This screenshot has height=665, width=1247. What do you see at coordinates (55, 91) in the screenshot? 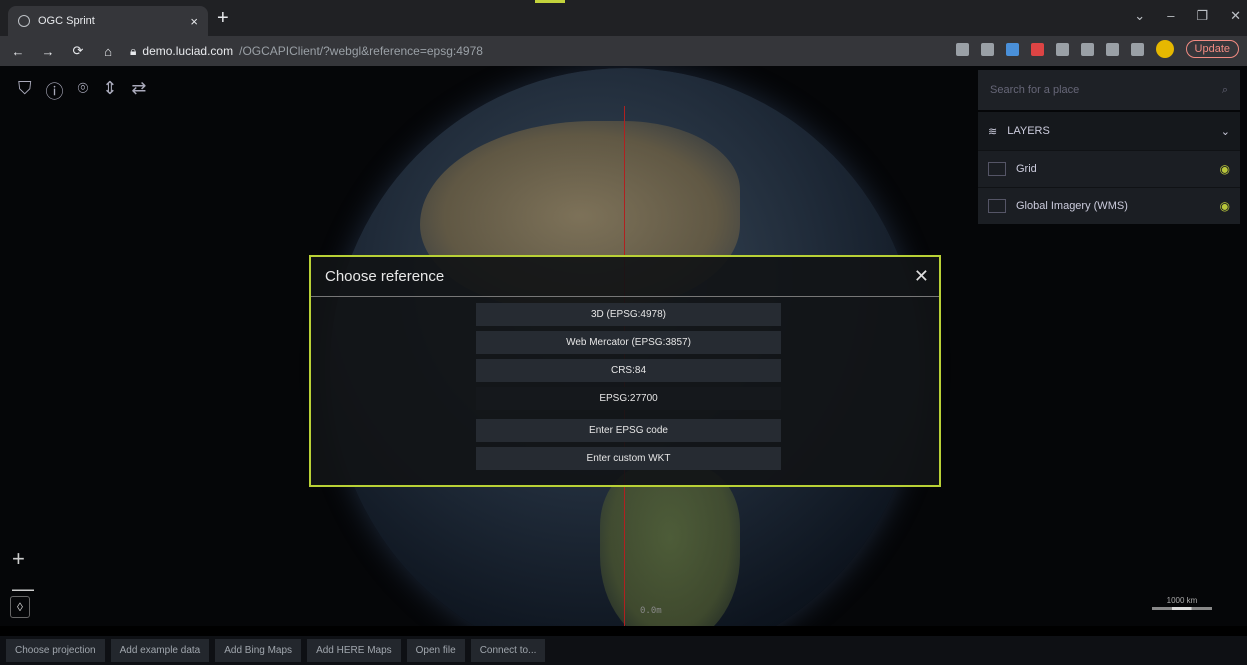
I see `info-icon: ⓘ` at bounding box center [55, 91].